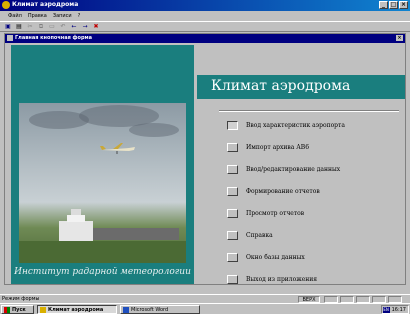 Image resolution: width=410 pixels, height=314 pixels. I want to click on menu-help: ?, so click(79, 16).